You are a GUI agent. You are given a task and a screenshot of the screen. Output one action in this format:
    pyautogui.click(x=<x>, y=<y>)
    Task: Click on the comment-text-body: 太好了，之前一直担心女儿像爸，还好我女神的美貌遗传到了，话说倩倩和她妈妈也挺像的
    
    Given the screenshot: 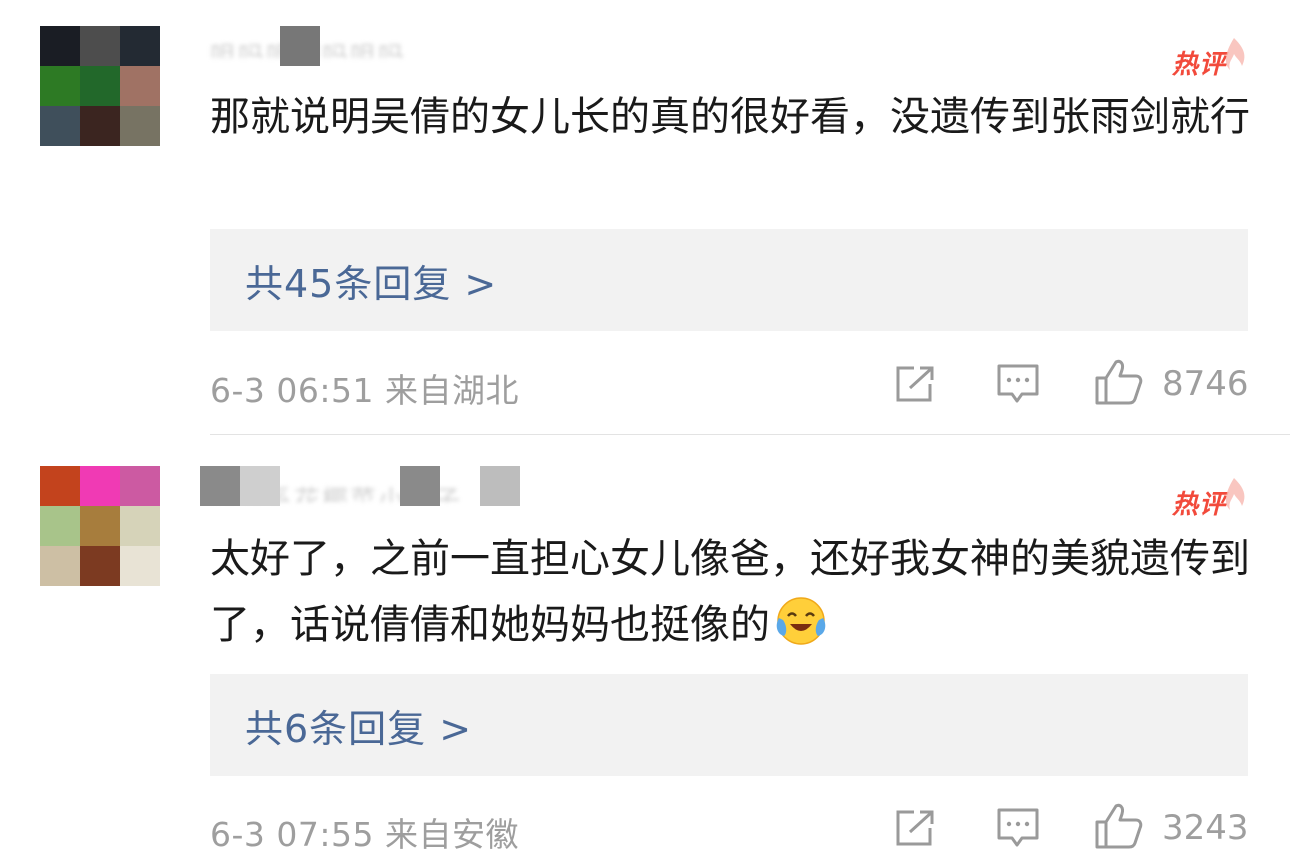 What is the action you would take?
    pyautogui.click(x=730, y=592)
    